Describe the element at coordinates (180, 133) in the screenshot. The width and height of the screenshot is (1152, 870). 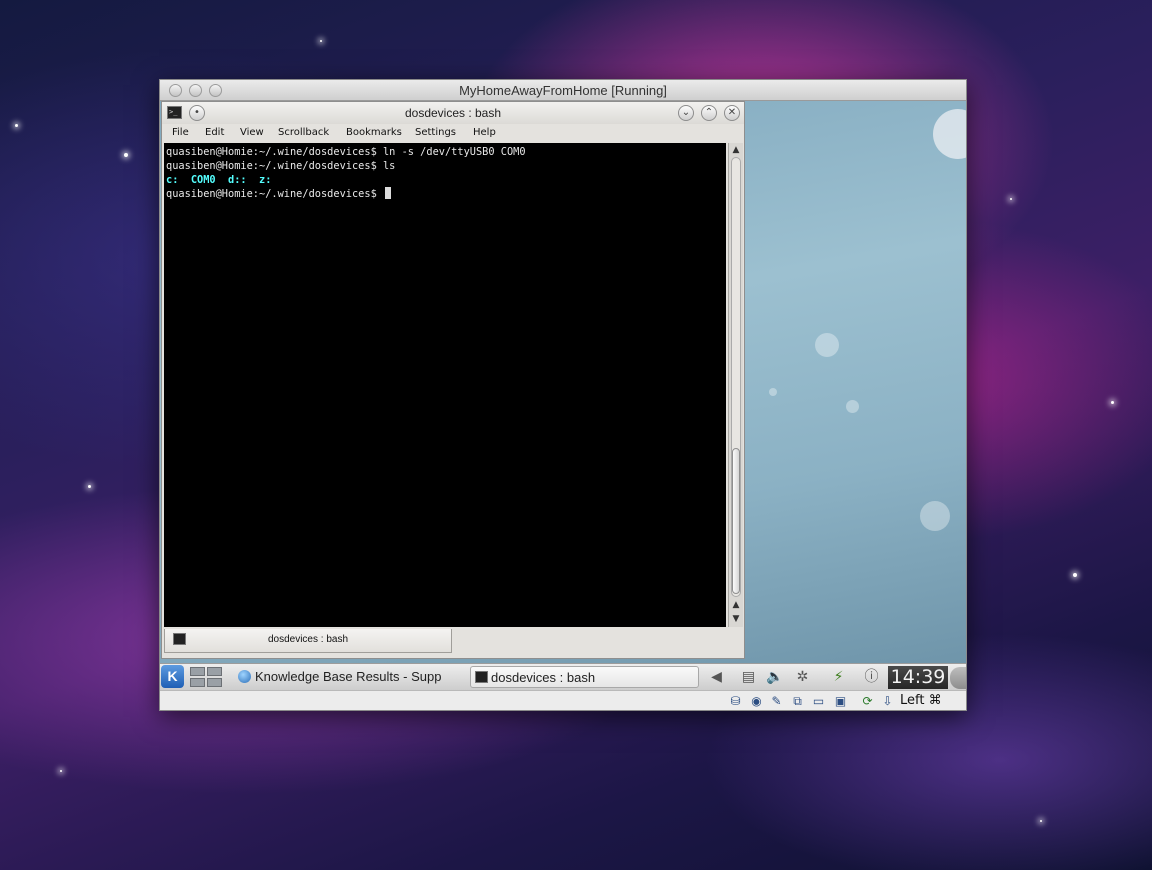
I see `menu-file: File` at that location.